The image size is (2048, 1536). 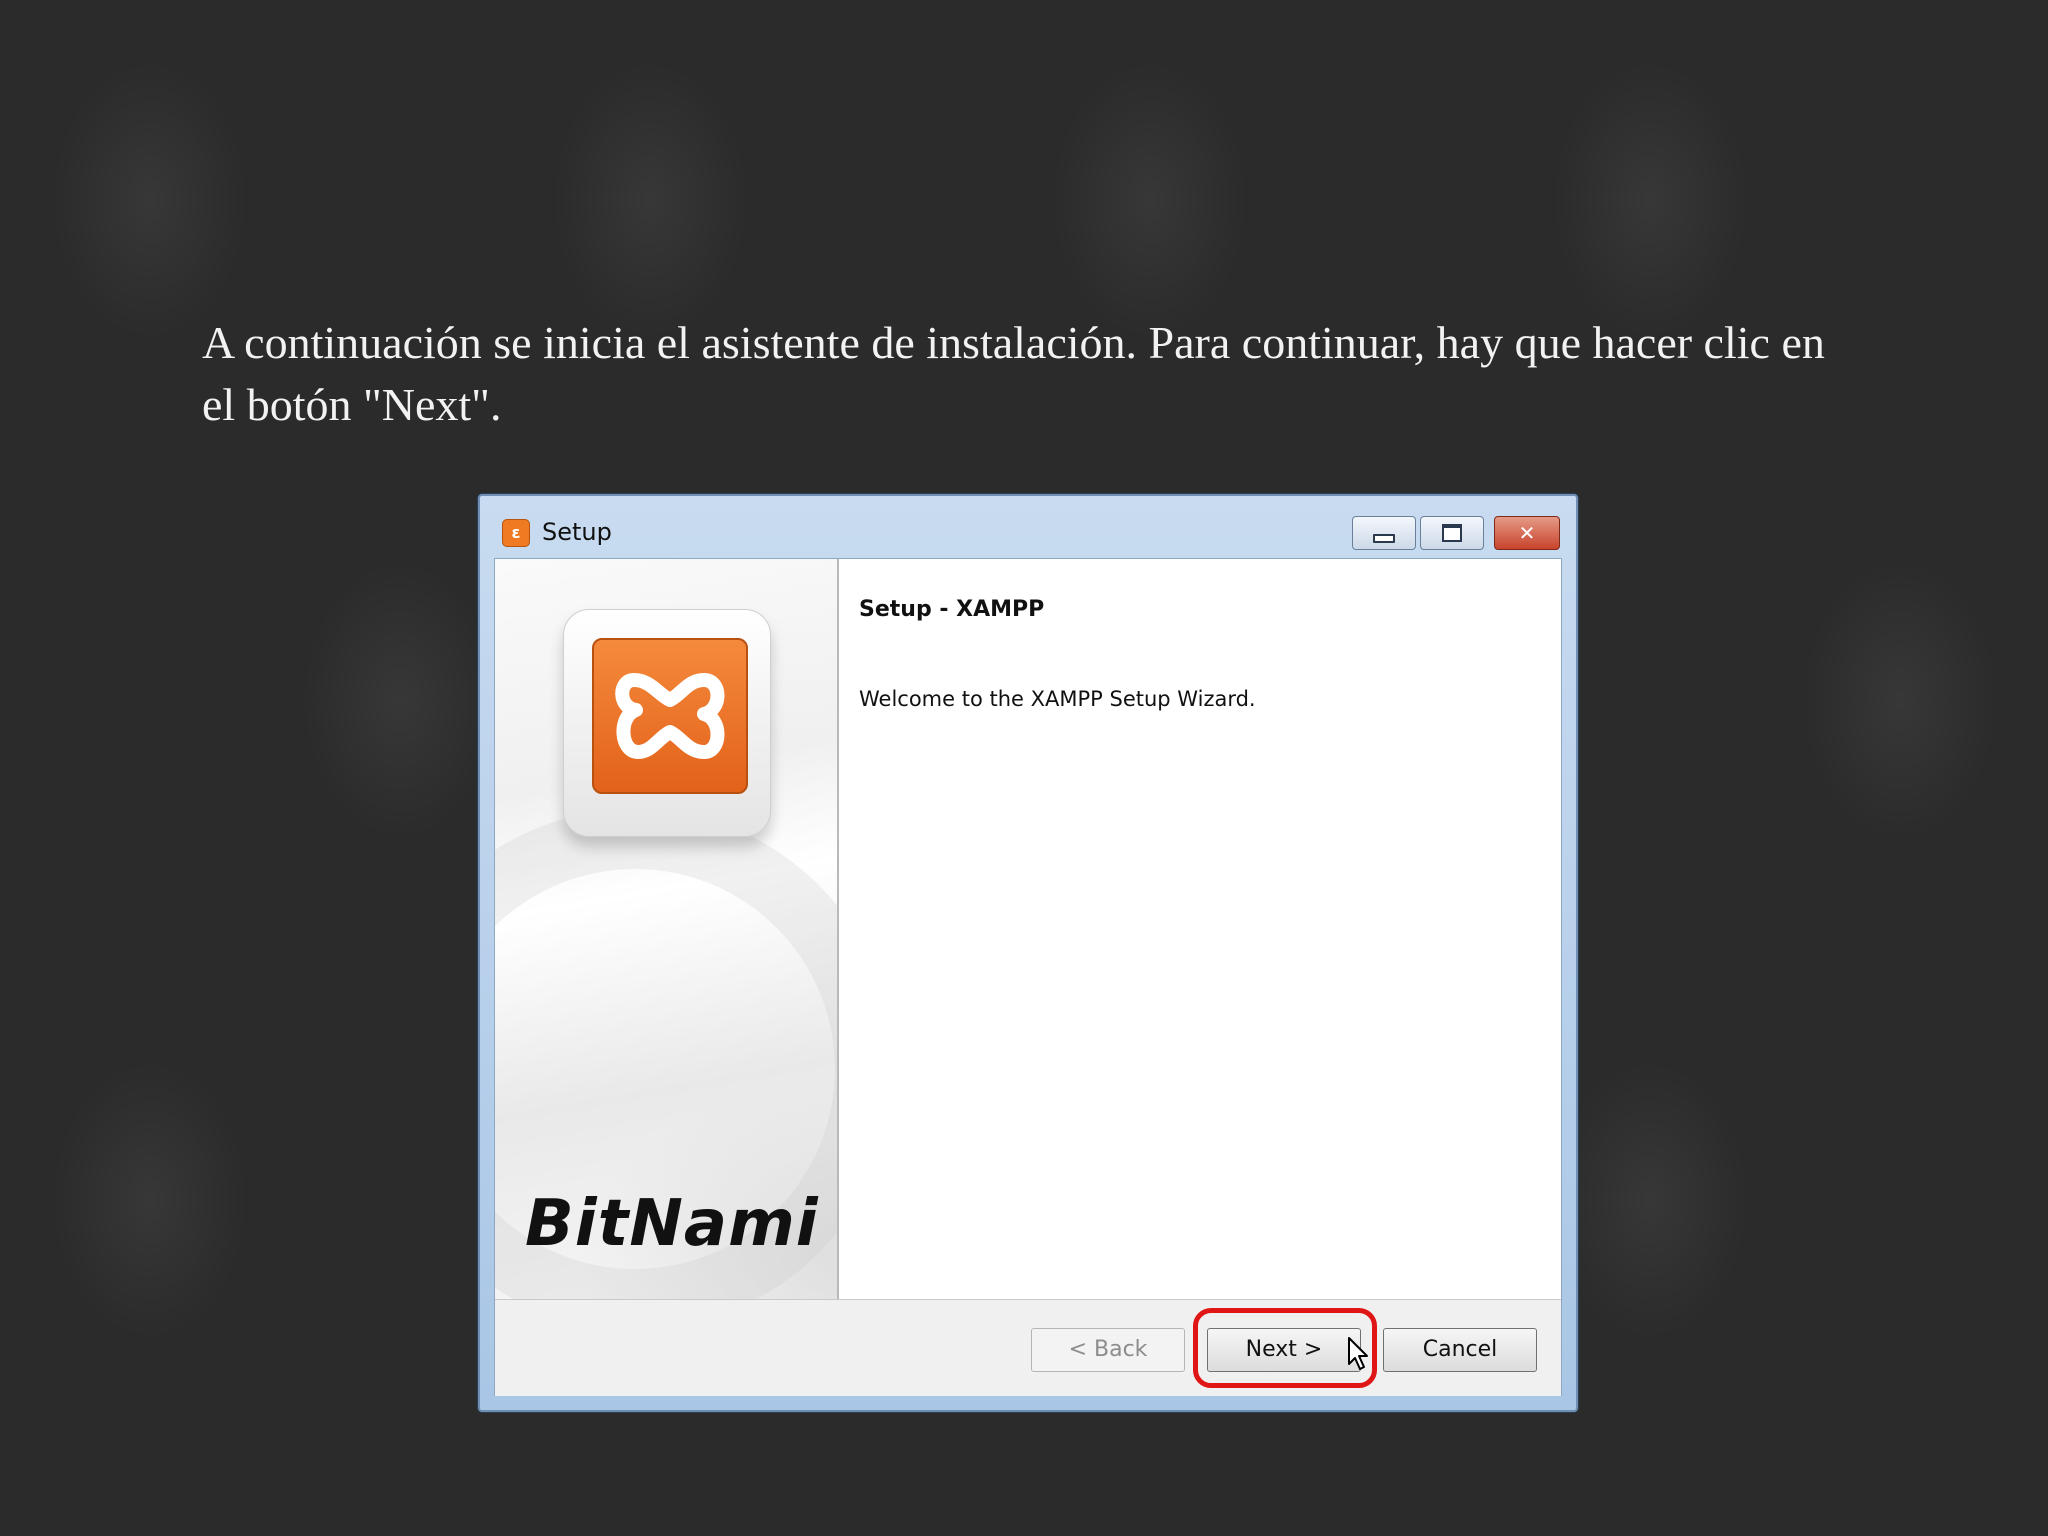 I want to click on title-bar: ε Setup ✕, so click(x=1028, y=527).